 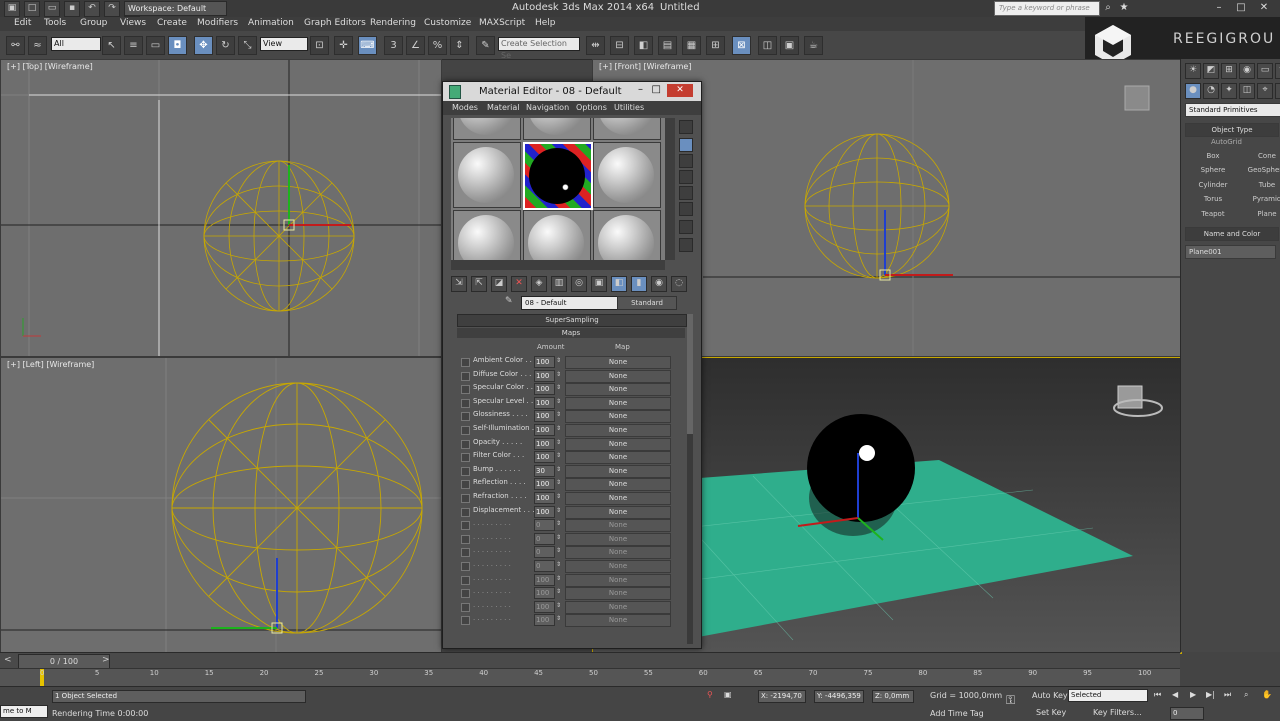 I want to click on selection-filter-dropdown: All, so click(x=76, y=44).